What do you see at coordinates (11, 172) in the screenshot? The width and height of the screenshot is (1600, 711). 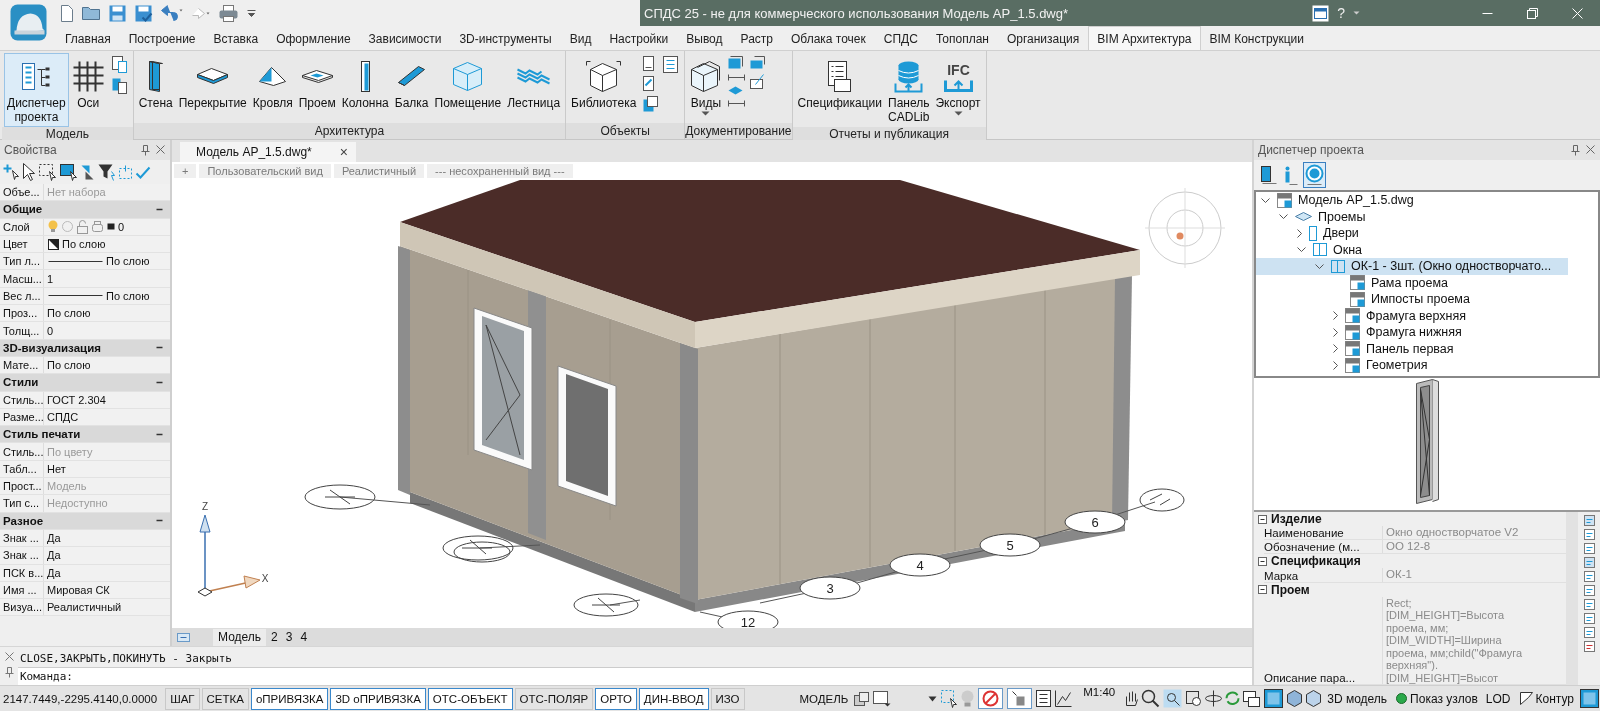 I see `add-selection-icon` at bounding box center [11, 172].